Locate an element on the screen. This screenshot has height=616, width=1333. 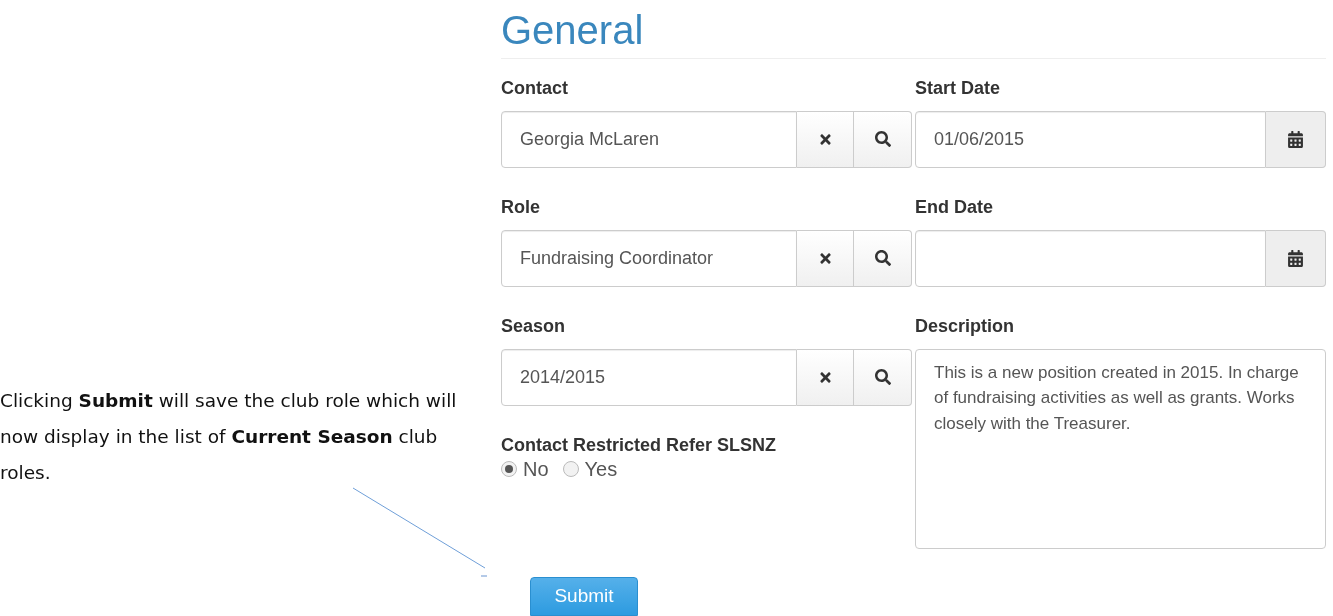
field-label: Start Date is located at coordinates (958, 87).